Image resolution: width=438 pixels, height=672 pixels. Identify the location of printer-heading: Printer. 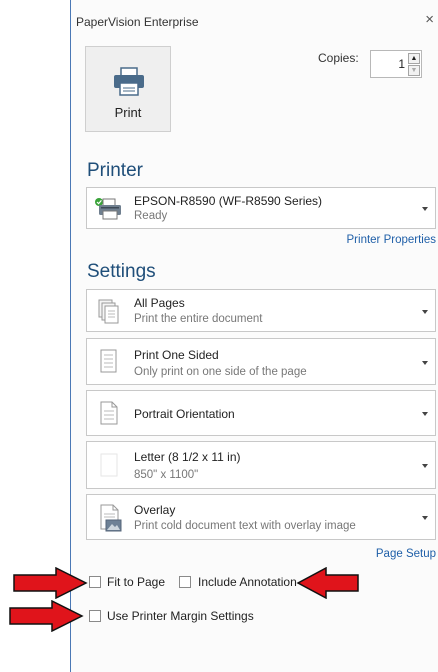
(115, 170).